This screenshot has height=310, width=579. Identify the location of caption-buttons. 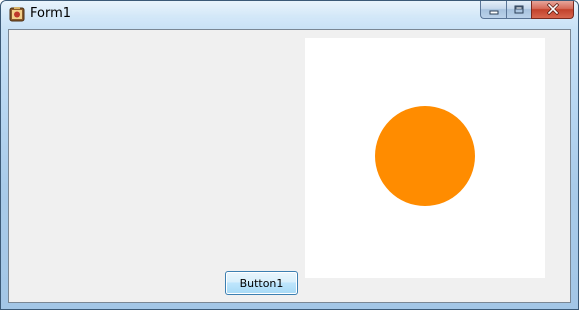
(527, 10).